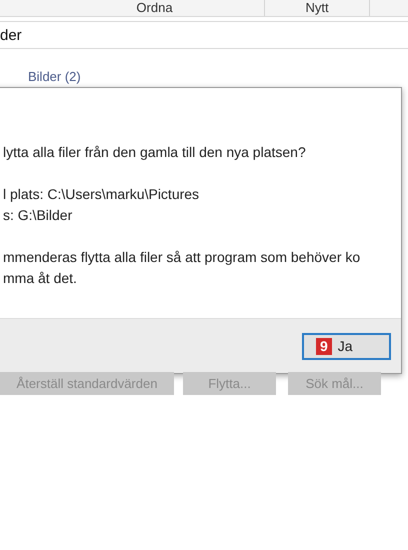  I want to click on message-text: mmenderas flytta alla filer så att program som behöver ko, so click(182, 257).